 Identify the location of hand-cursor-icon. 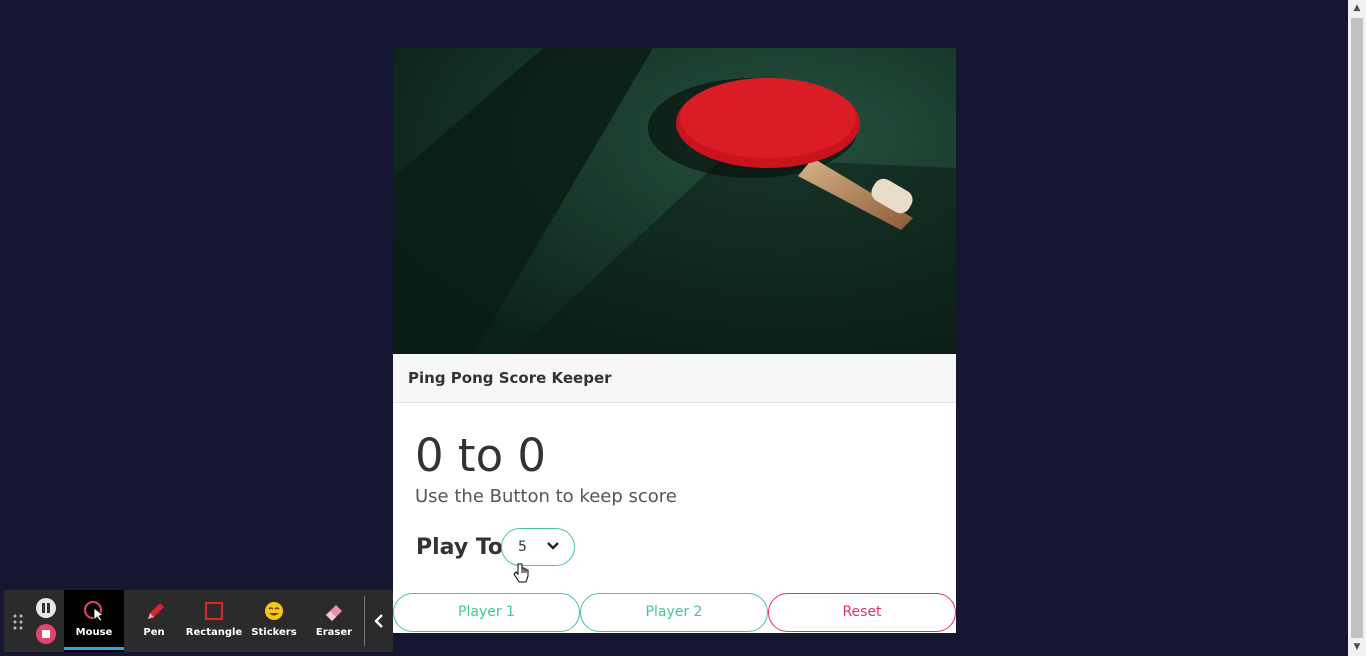
(521, 573).